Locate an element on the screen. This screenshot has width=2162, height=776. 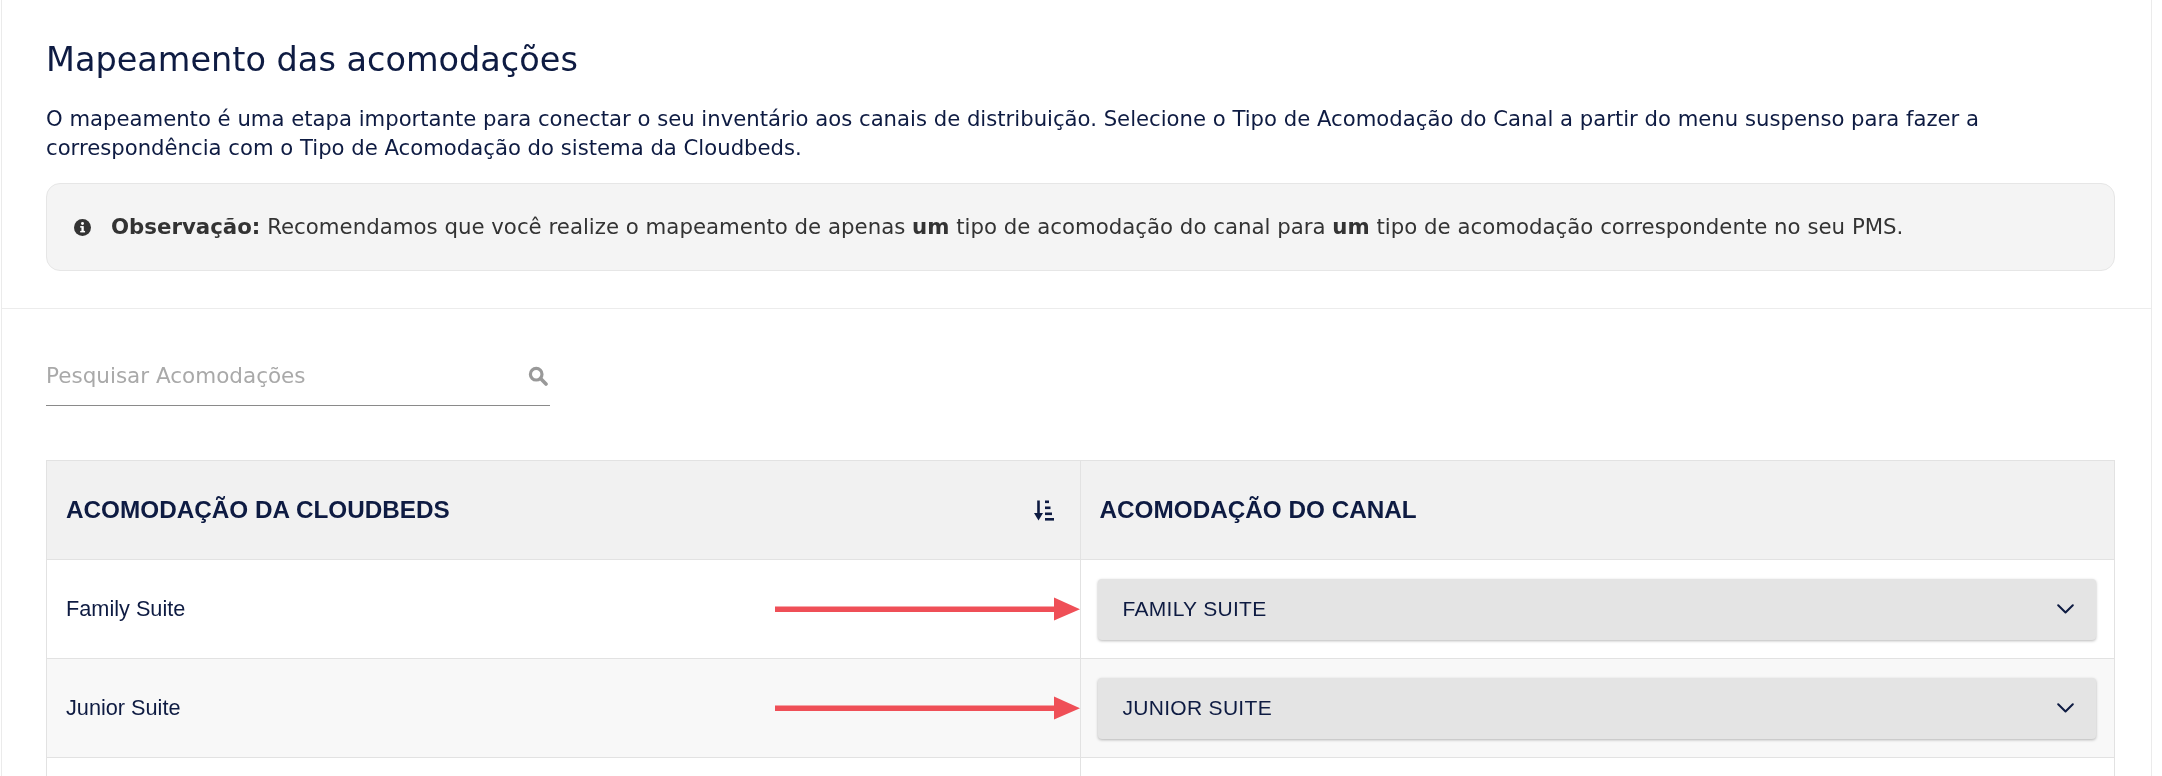
search-icon is located at coordinates (538, 376).